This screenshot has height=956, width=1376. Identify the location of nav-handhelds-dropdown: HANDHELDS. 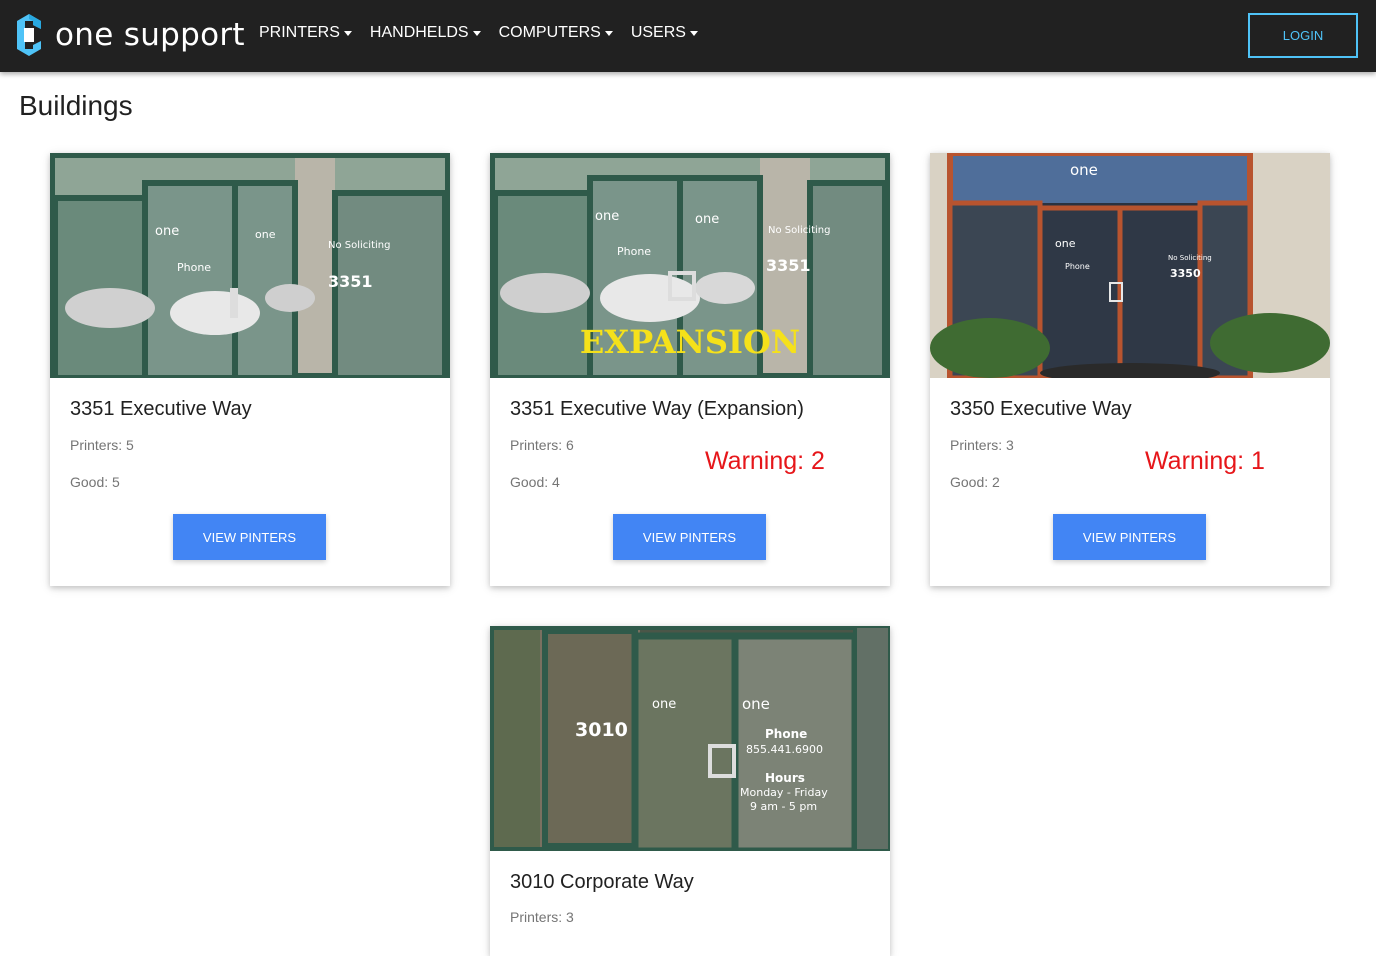
(425, 33).